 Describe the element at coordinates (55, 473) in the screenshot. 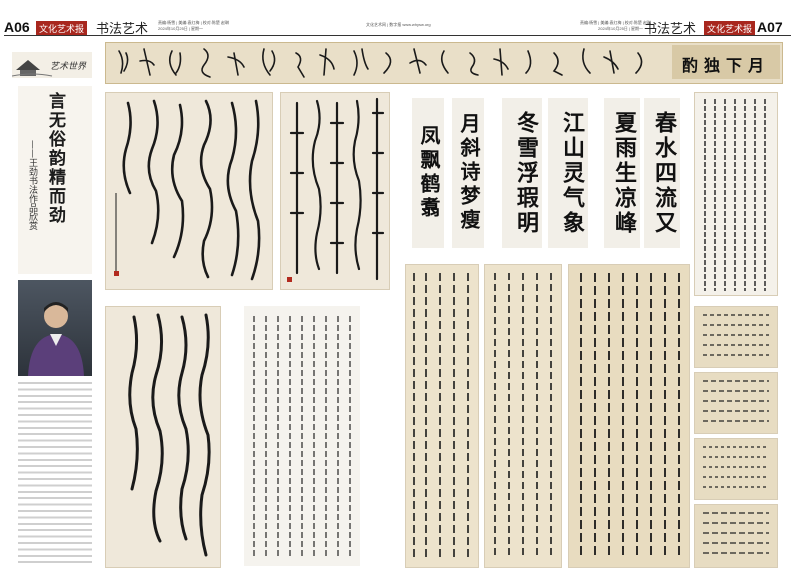

I see `article-body` at that location.